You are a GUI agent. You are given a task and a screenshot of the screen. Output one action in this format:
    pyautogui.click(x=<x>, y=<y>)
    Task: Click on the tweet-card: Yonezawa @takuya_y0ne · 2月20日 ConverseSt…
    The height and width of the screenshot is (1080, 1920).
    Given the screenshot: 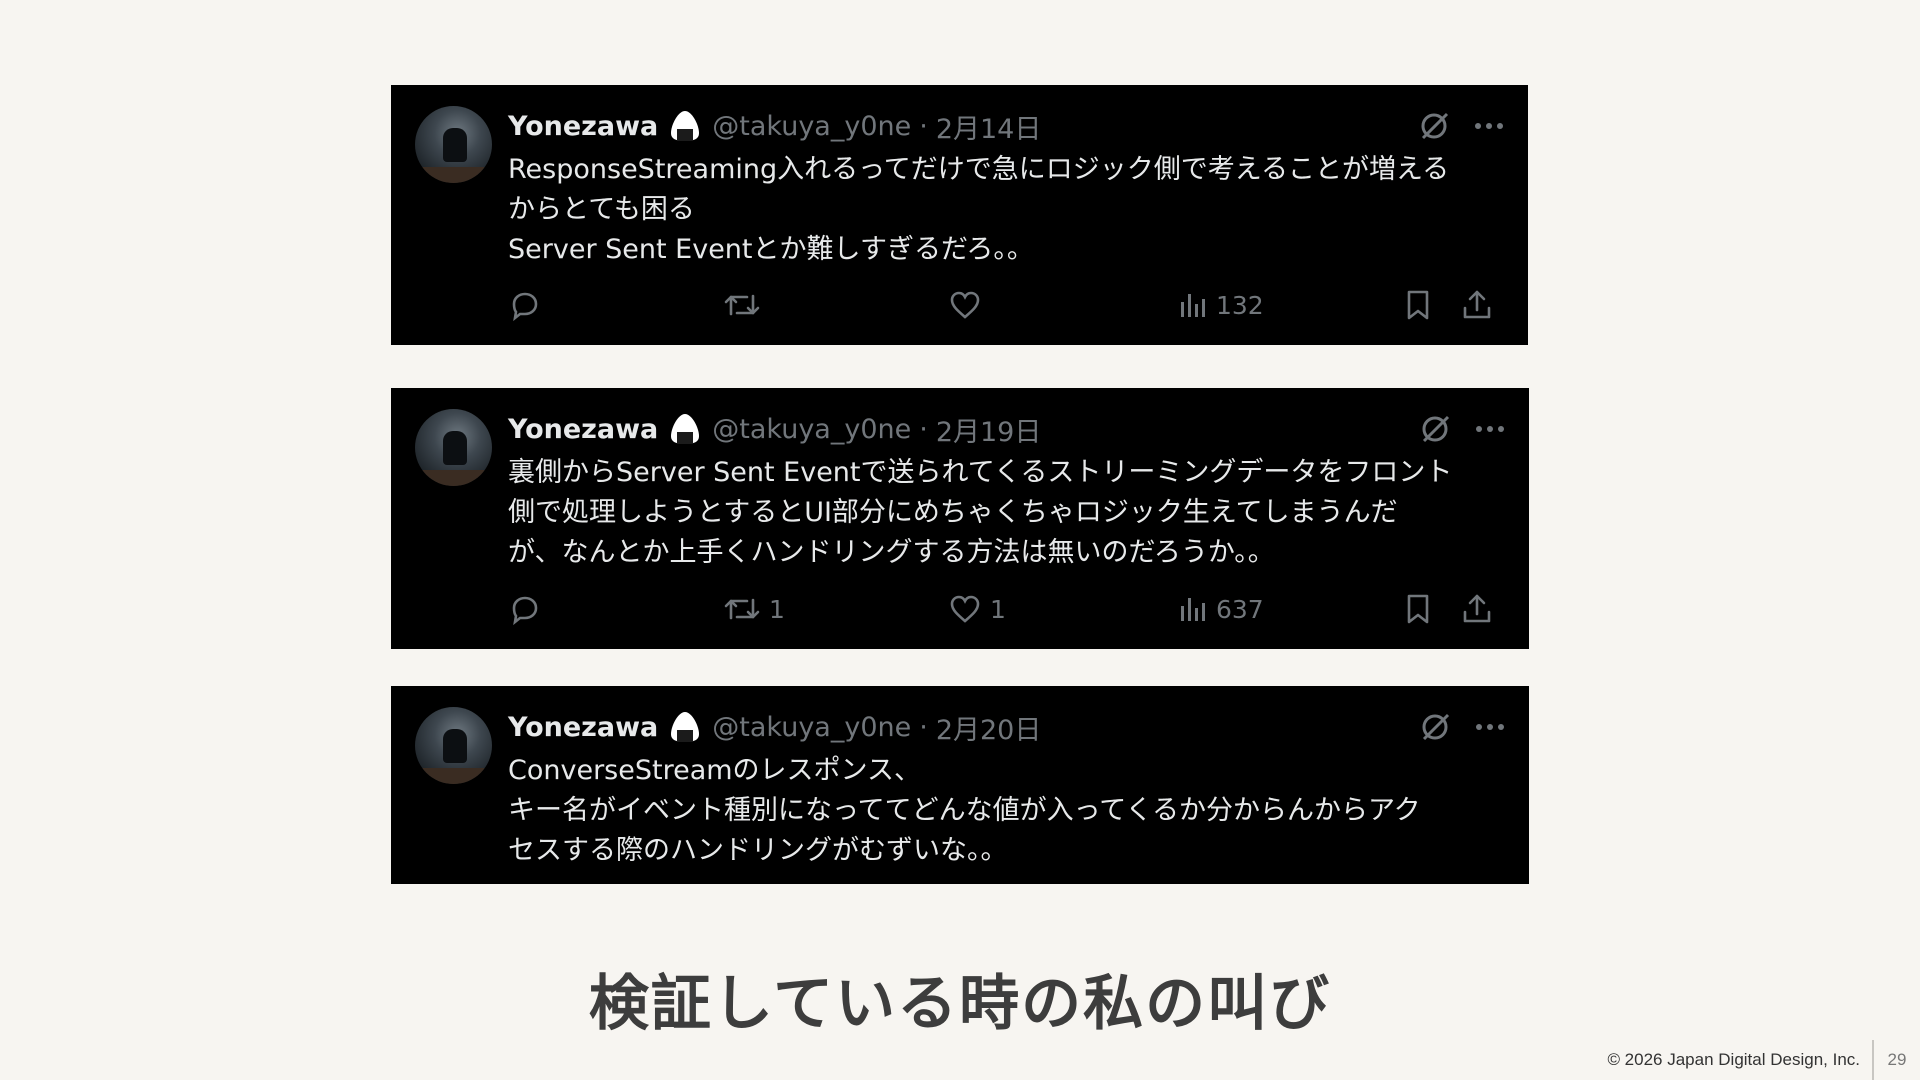 What is the action you would take?
    pyautogui.click(x=960, y=785)
    